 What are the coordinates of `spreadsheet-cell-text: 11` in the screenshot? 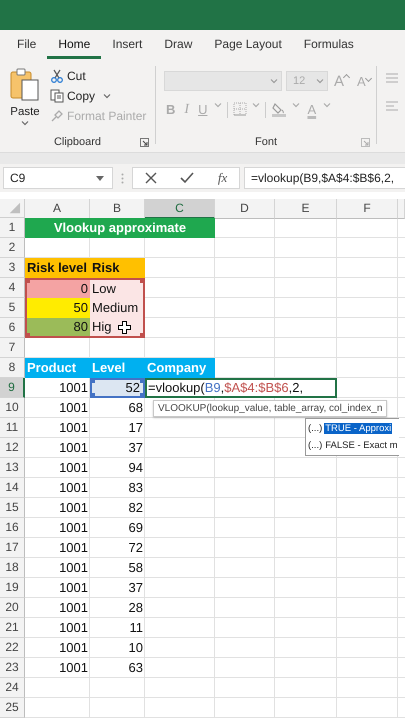 It's located at (136, 628).